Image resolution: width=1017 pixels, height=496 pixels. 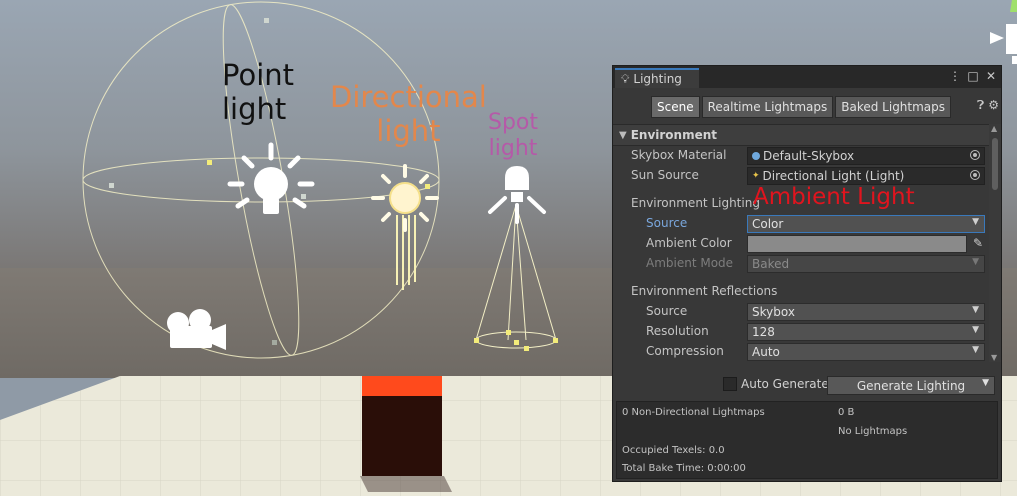 I want to click on point-light-annotation: Point light, so click(x=258, y=92).